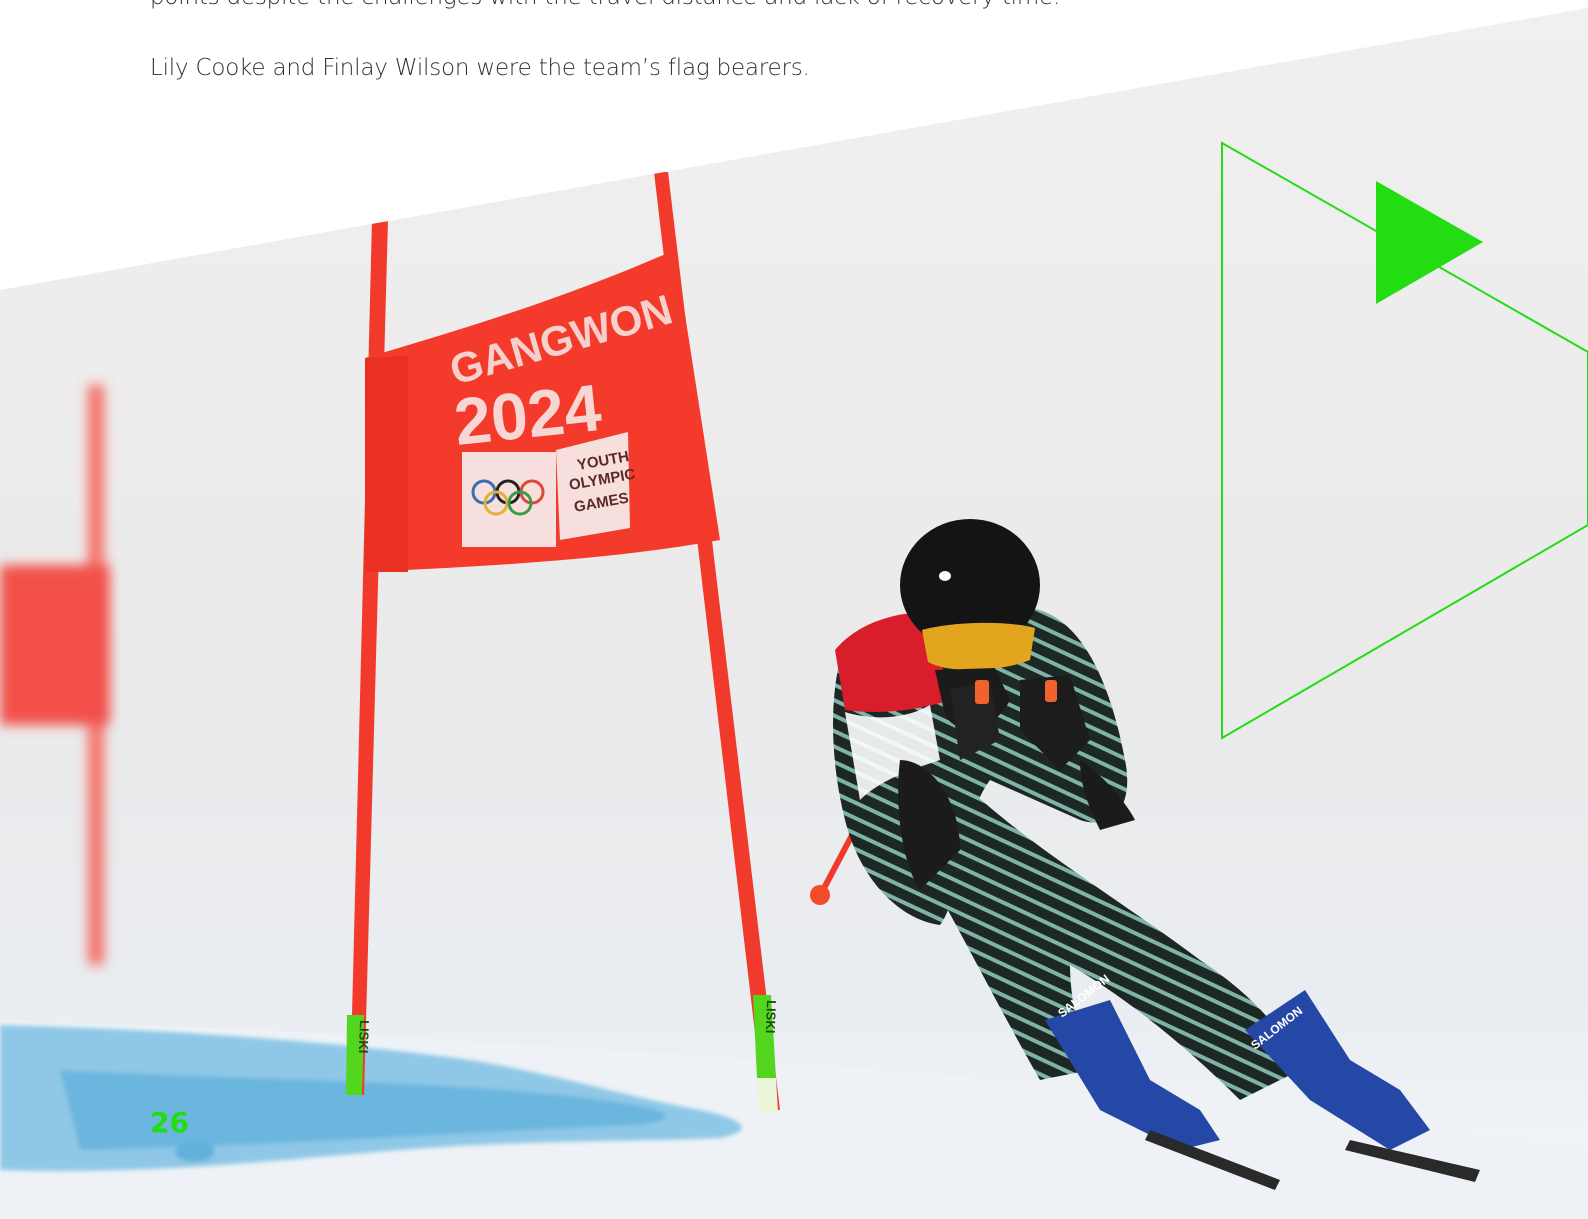 The image size is (1588, 1219). Describe the element at coordinates (364, 1037) in the screenshot. I see `pole-marker-left: LISKI` at that location.